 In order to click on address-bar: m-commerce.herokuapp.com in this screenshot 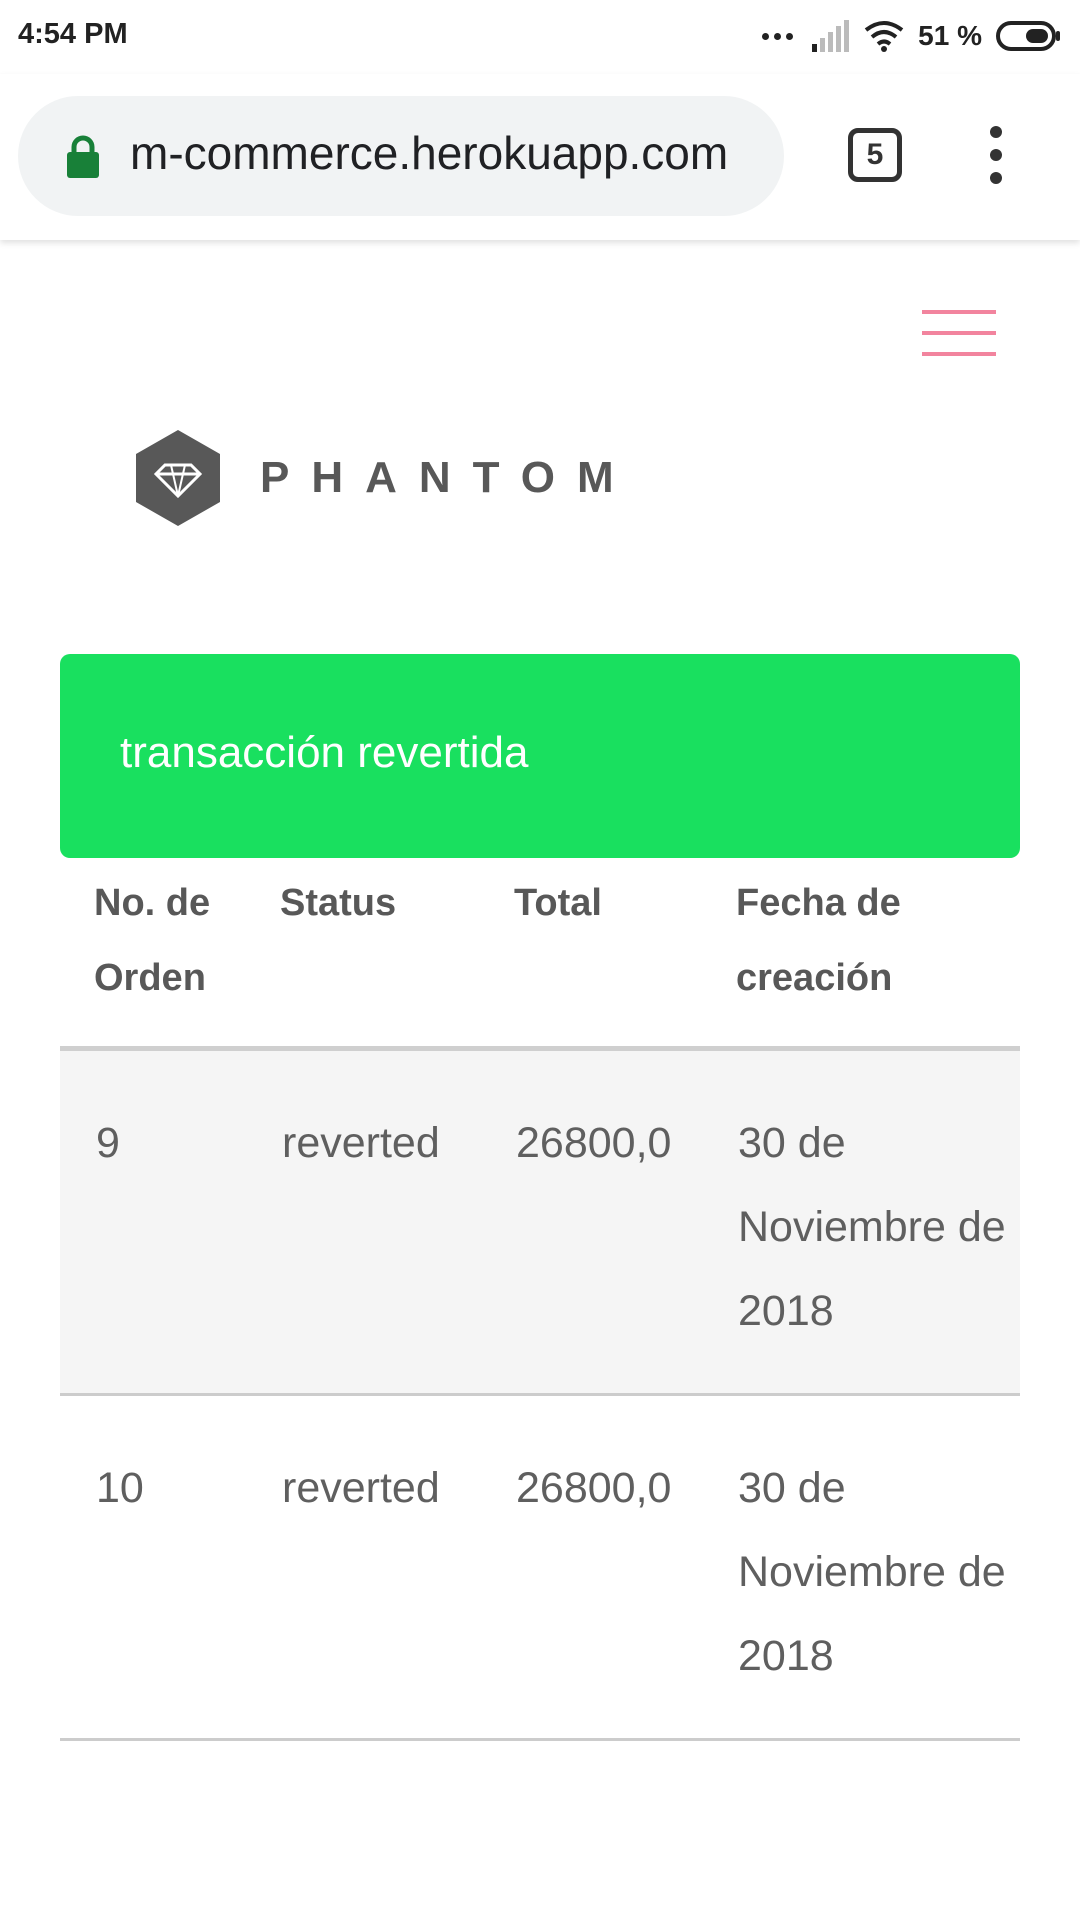, I will do `click(401, 156)`.